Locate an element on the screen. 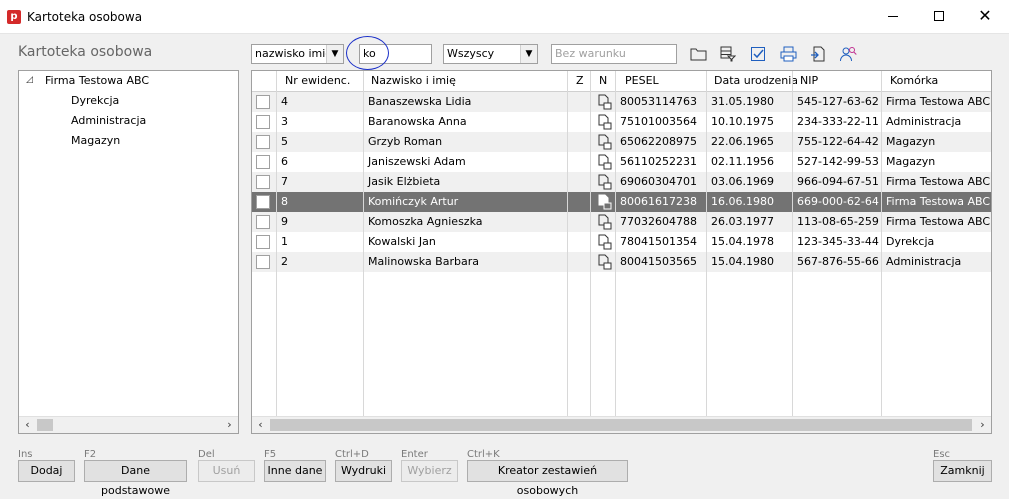  tree-item-administracja: Administracja is located at coordinates (108, 121).